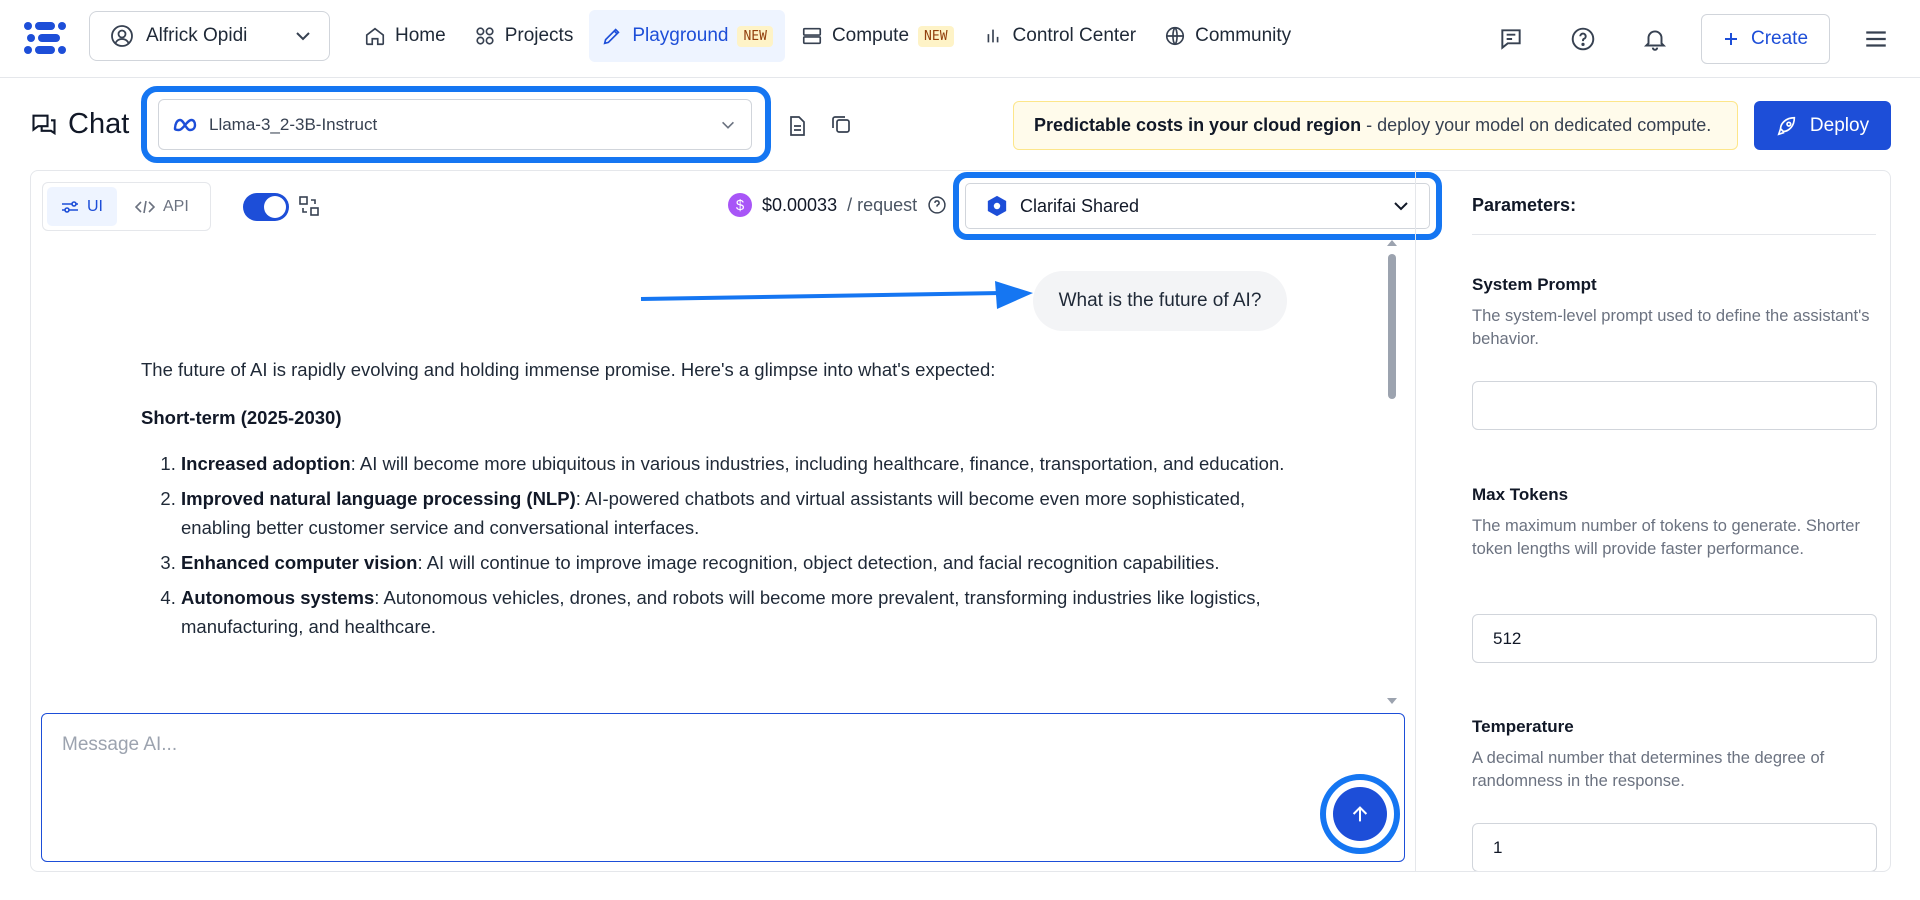  Describe the element at coordinates (485, 36) in the screenshot. I see `projects-icon` at that location.